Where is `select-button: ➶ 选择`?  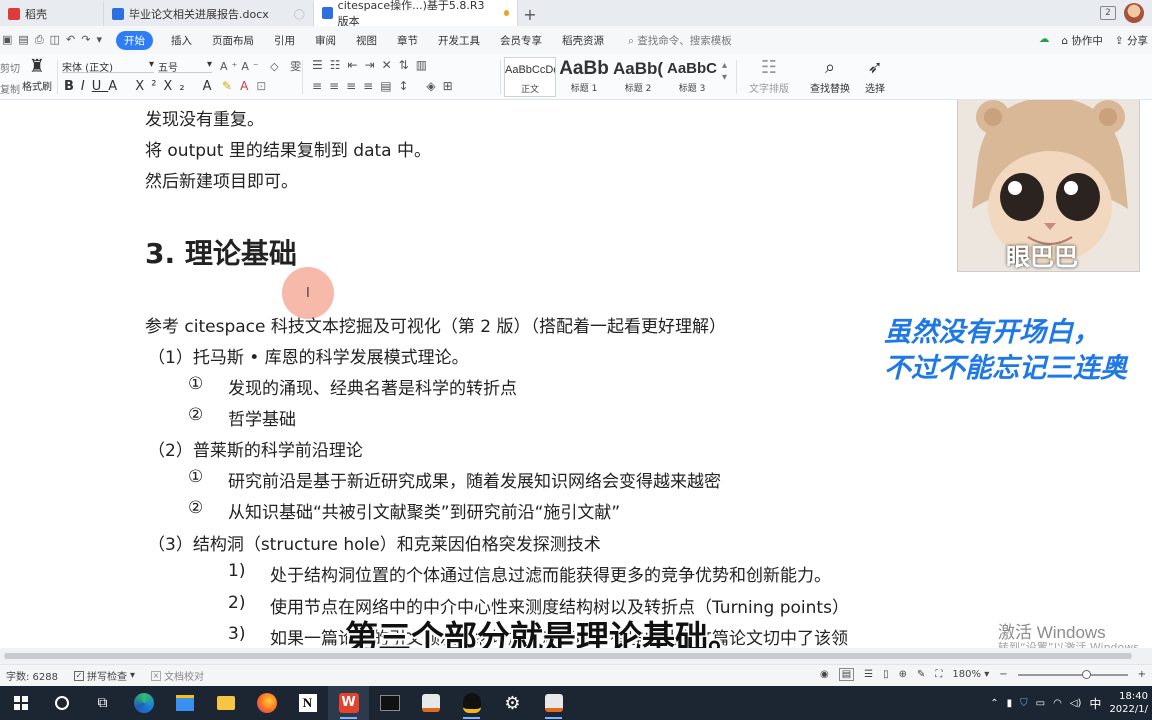
select-button: ➶ 选择 is located at coordinates (875, 75).